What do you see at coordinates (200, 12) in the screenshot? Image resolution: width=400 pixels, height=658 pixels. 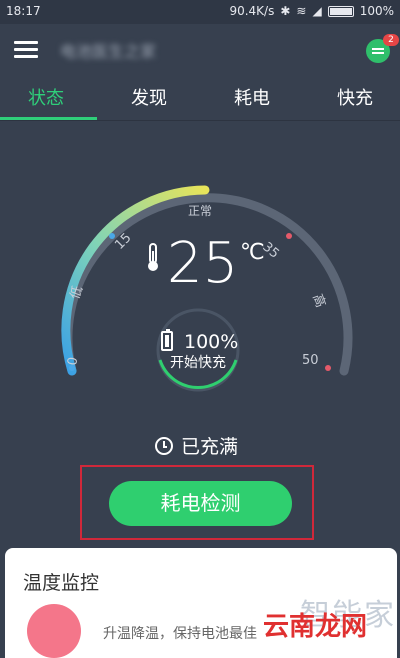 I see `status-bar: 18:17 90.4K/s ✱ ≋ ◢ 100%` at bounding box center [200, 12].